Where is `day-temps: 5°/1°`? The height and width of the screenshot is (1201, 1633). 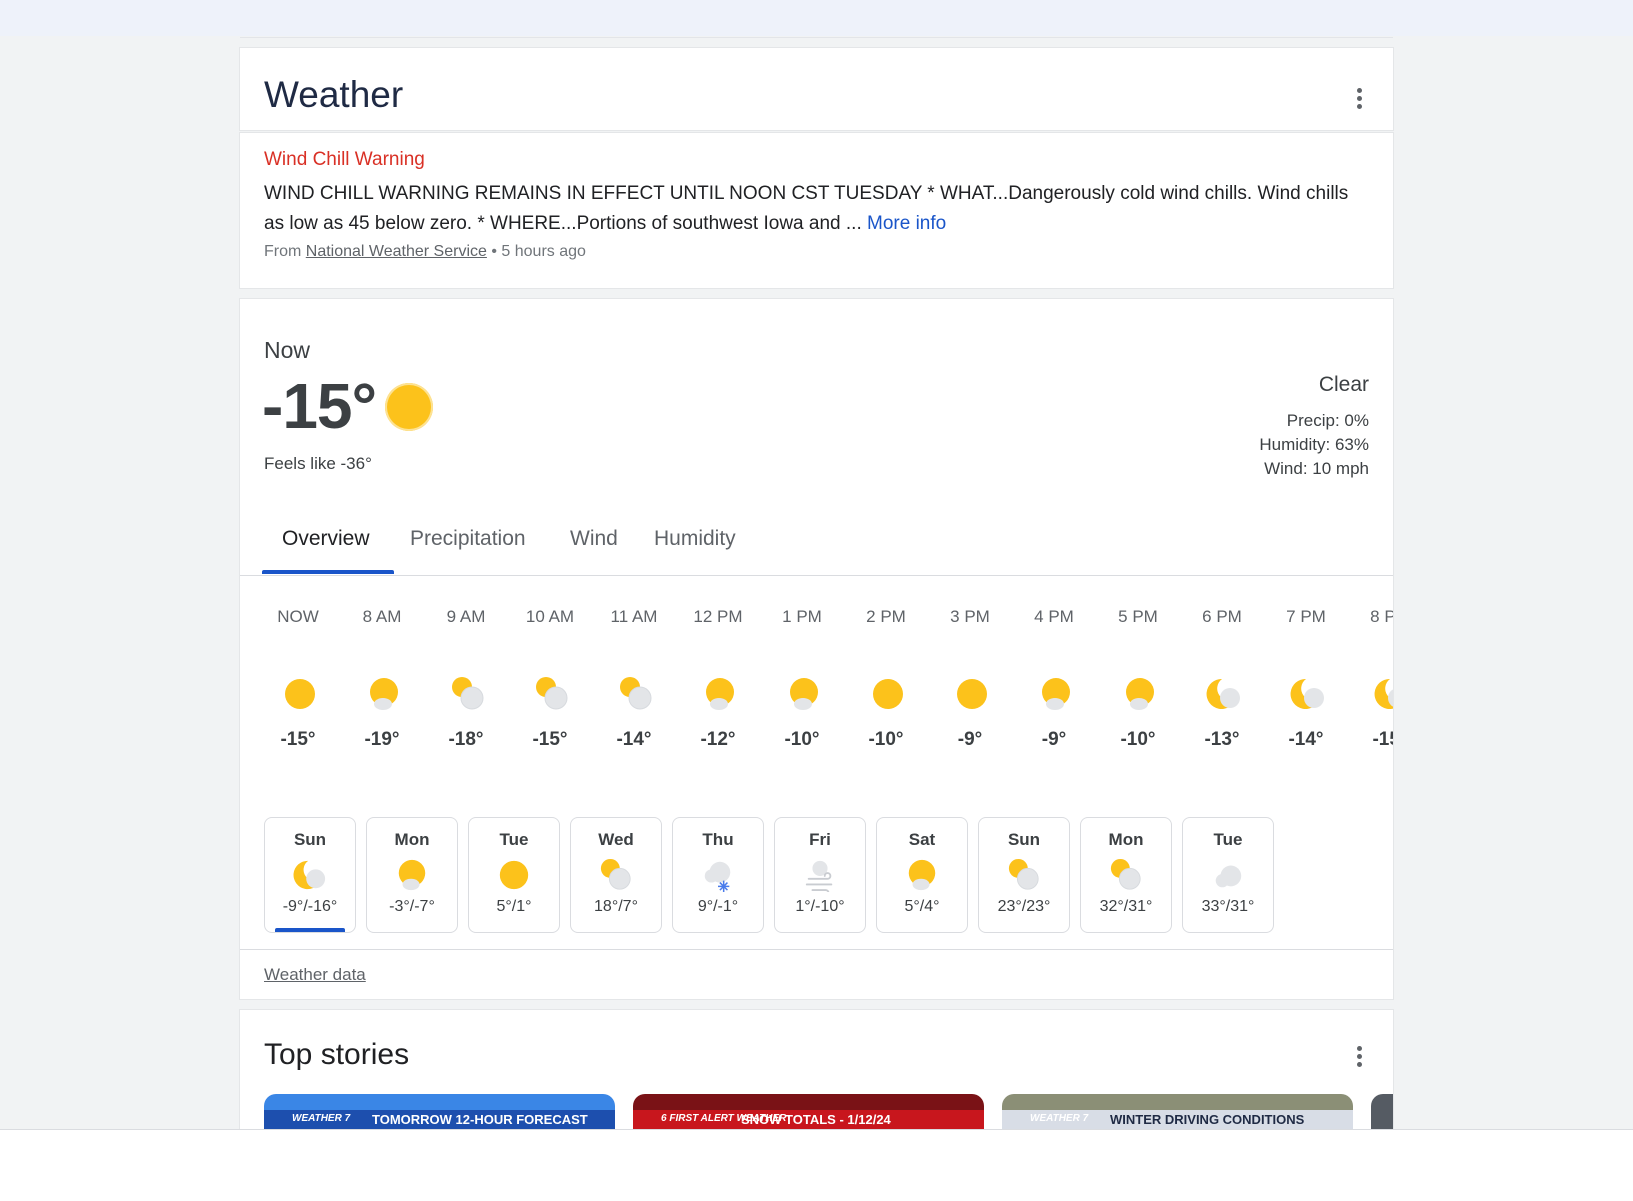
day-temps: 5°/1° is located at coordinates (514, 906).